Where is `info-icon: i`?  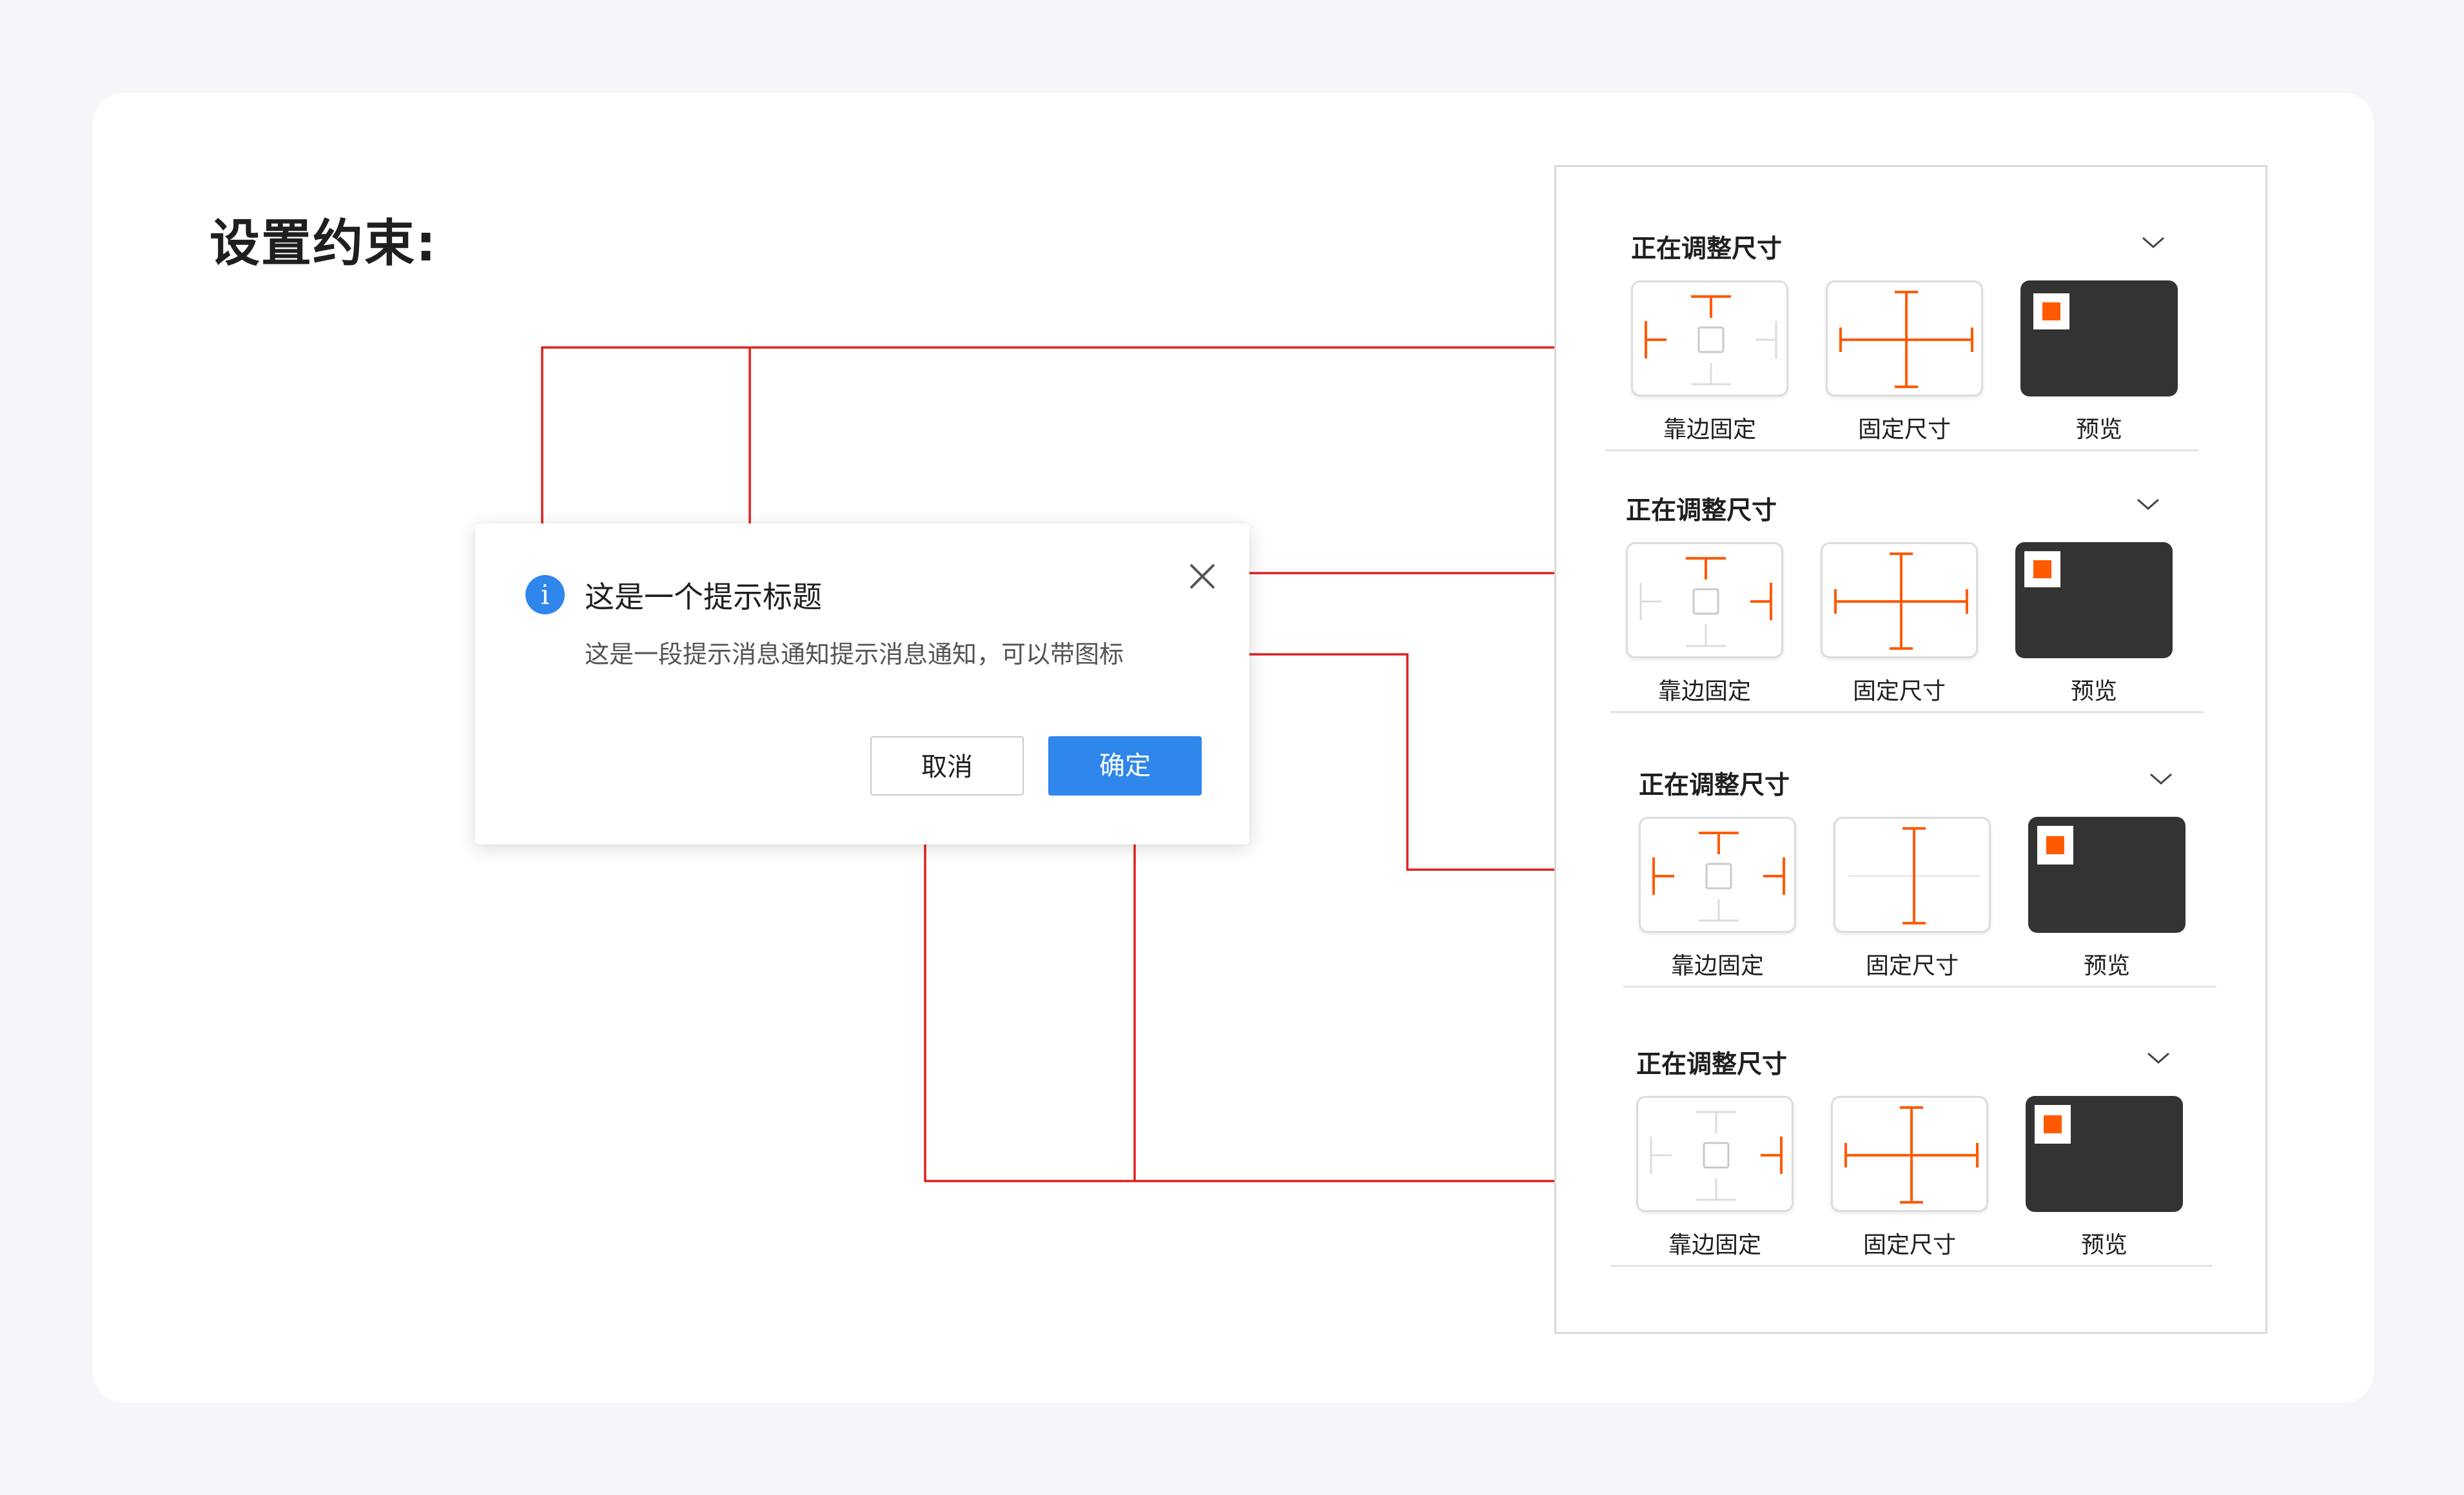
info-icon: i is located at coordinates (545, 594).